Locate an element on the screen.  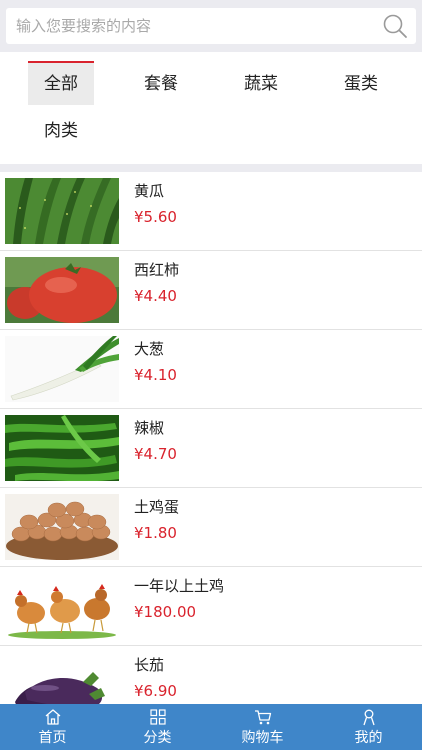
search-box is located at coordinates (211, 26).